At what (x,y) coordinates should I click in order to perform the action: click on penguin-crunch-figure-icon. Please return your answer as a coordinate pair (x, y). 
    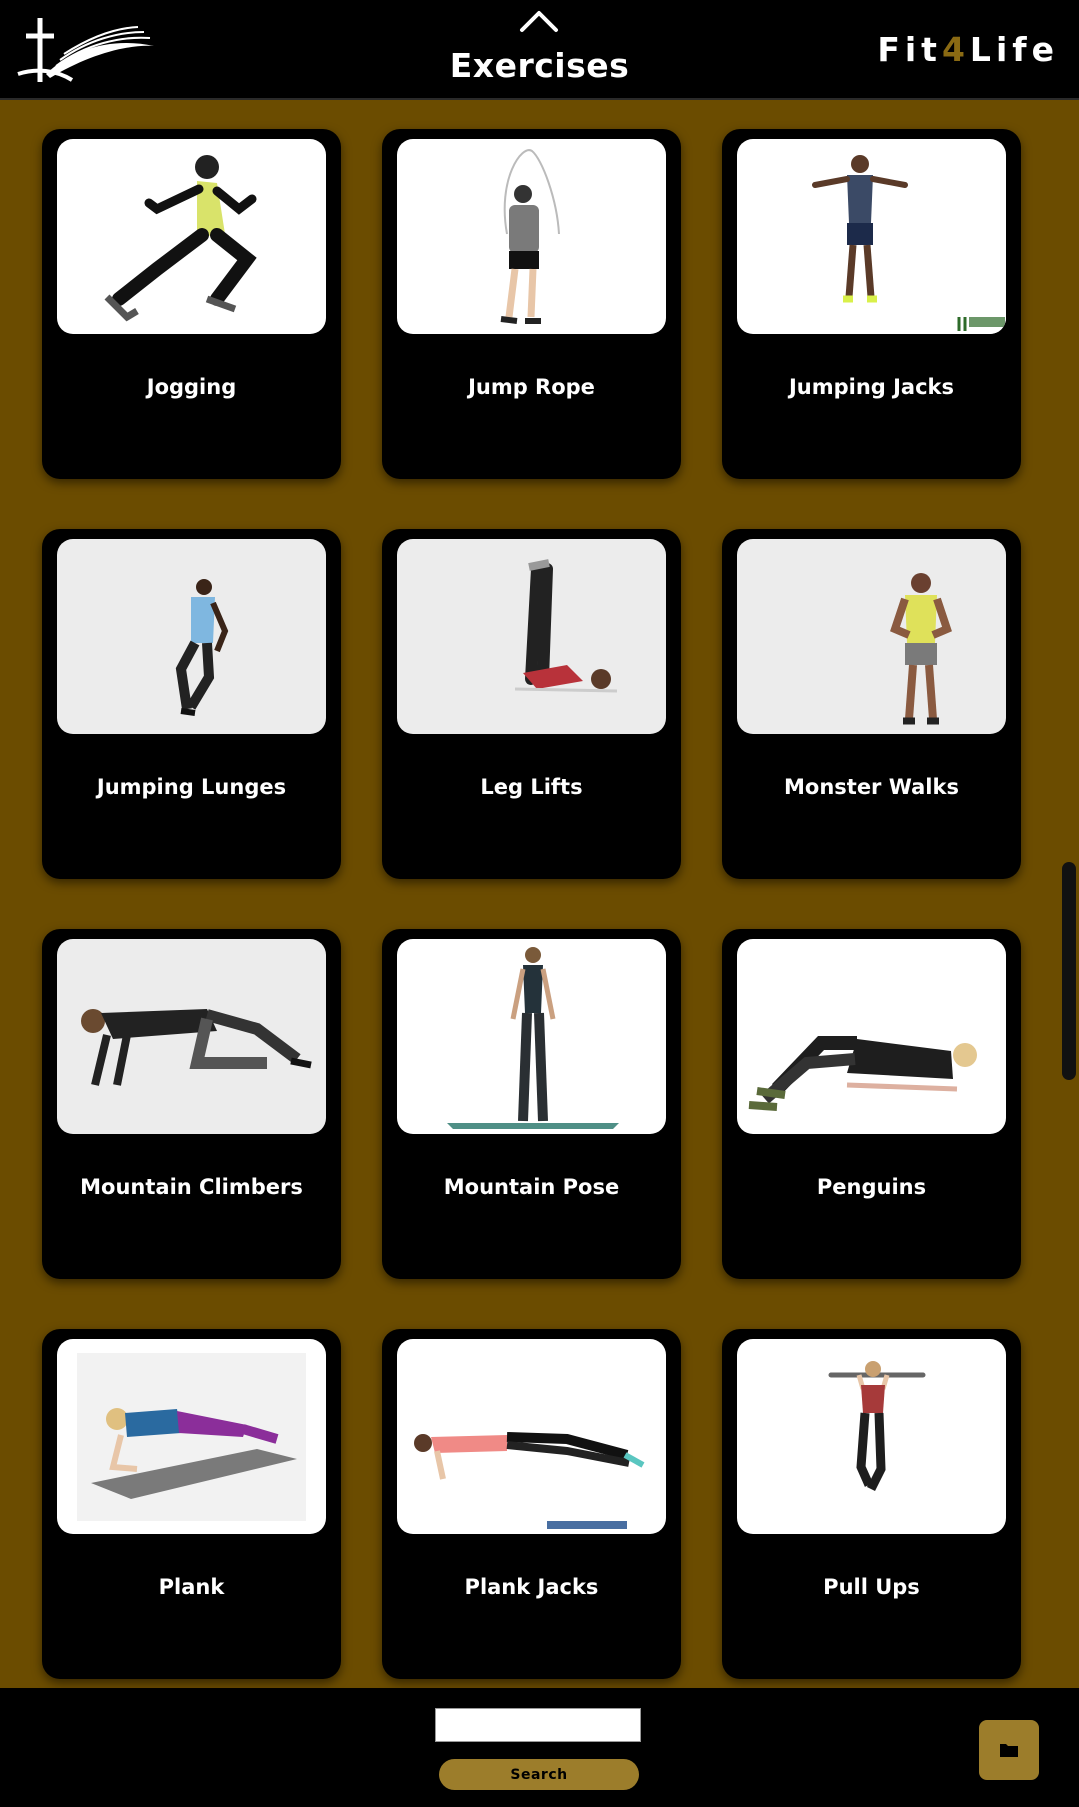
    Looking at the image, I should click on (862, 1073).